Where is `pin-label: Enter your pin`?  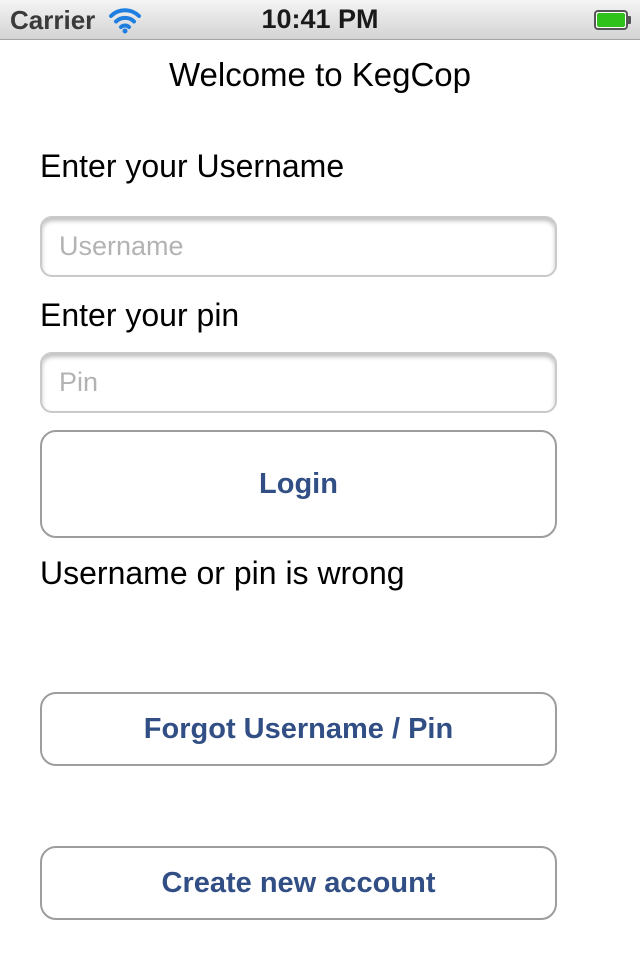 pin-label: Enter your pin is located at coordinates (140, 315).